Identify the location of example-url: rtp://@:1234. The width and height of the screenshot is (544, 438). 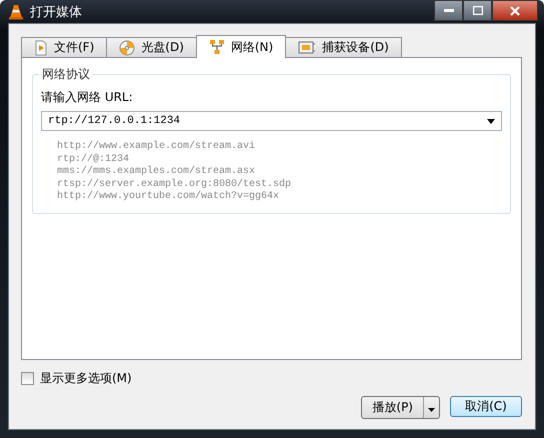
(93, 160).